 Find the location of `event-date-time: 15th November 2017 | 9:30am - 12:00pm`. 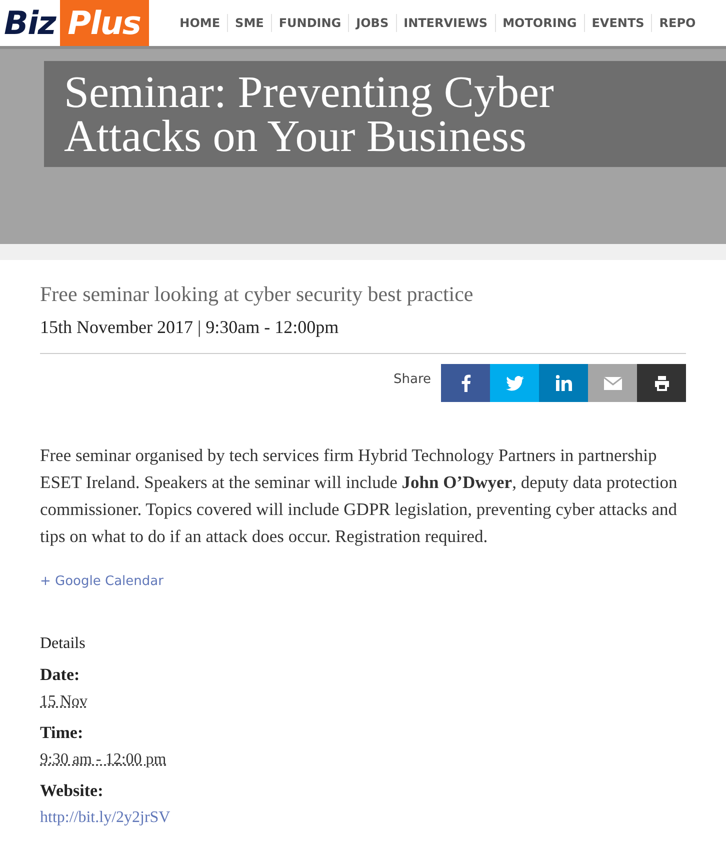

event-date-time: 15th November 2017 | 9:30am - 12:00pm is located at coordinates (363, 334).